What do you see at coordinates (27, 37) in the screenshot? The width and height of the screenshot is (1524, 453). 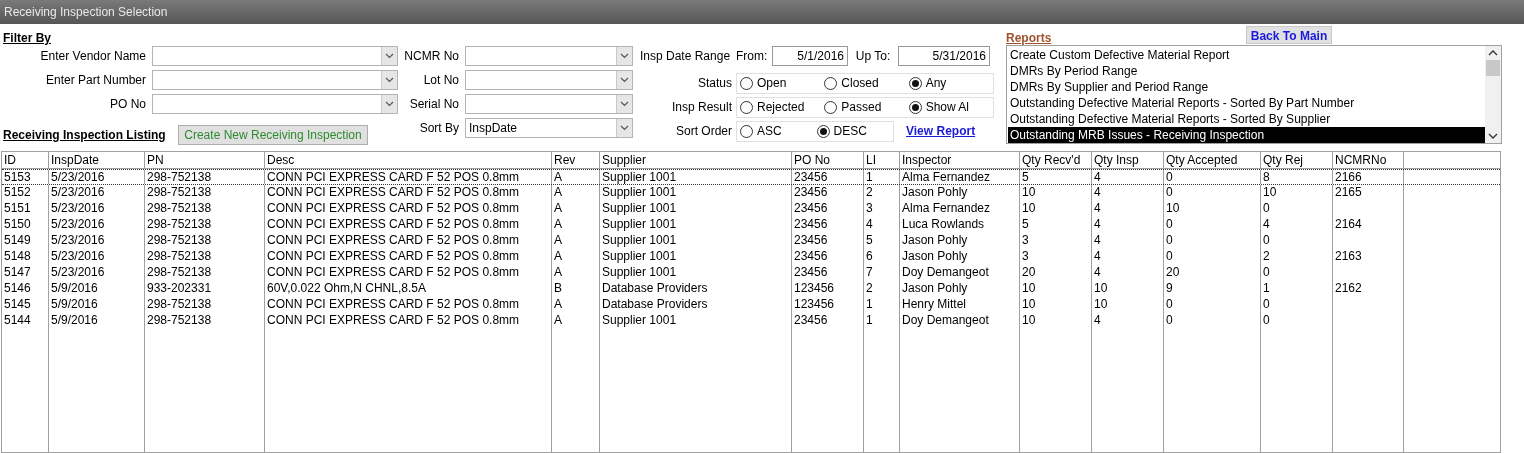 I see `filter-heading: Filter By` at bounding box center [27, 37].